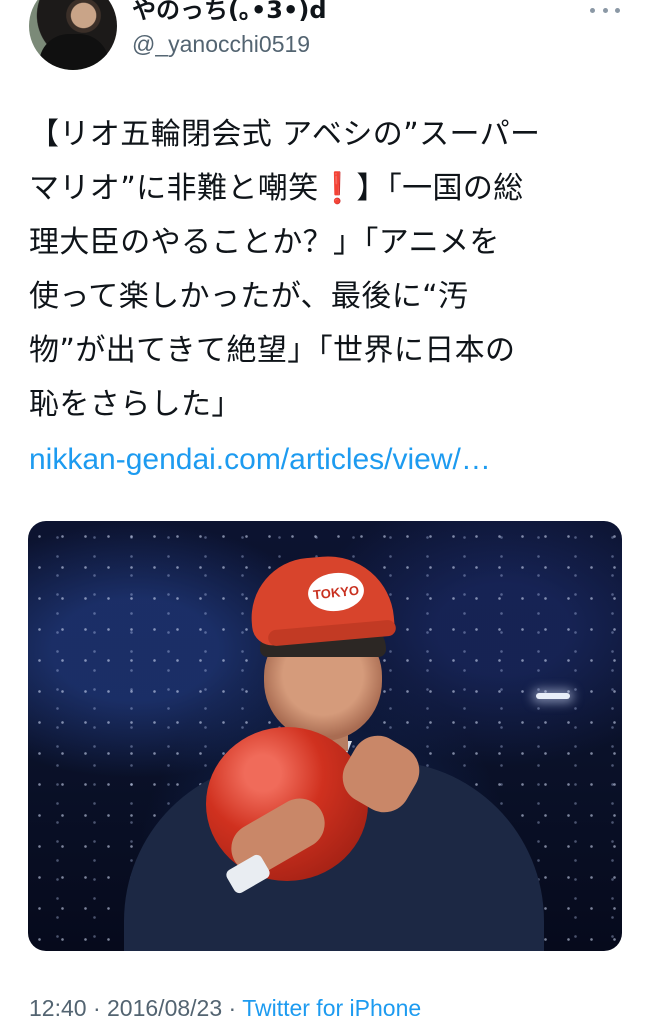 This screenshot has height=1024, width=650. I want to click on author-avatar, so click(73, 35).